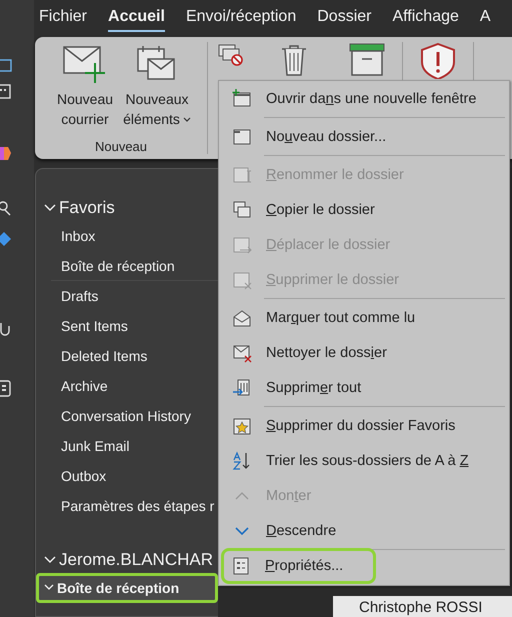 The width and height of the screenshot is (512, 617). Describe the element at coordinates (6, 91) in the screenshot. I see `calendar-icon` at that location.